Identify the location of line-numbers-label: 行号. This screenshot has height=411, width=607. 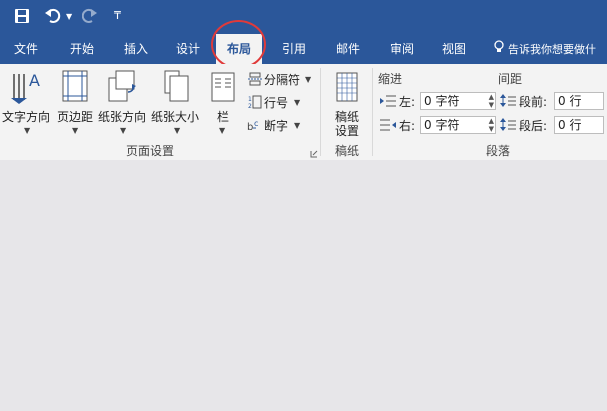
(276, 103).